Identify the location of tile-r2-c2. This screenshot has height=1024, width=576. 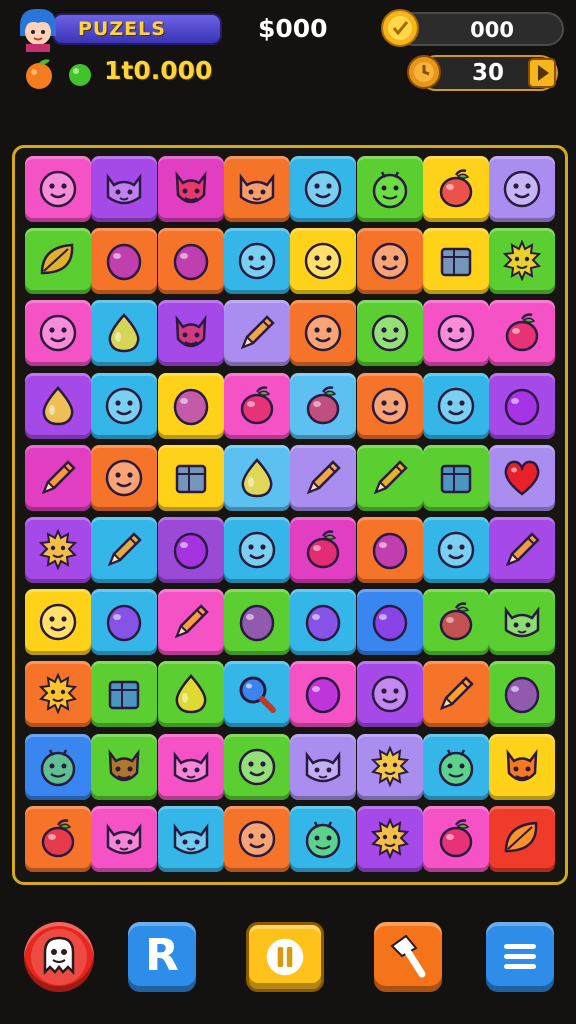
(124, 261).